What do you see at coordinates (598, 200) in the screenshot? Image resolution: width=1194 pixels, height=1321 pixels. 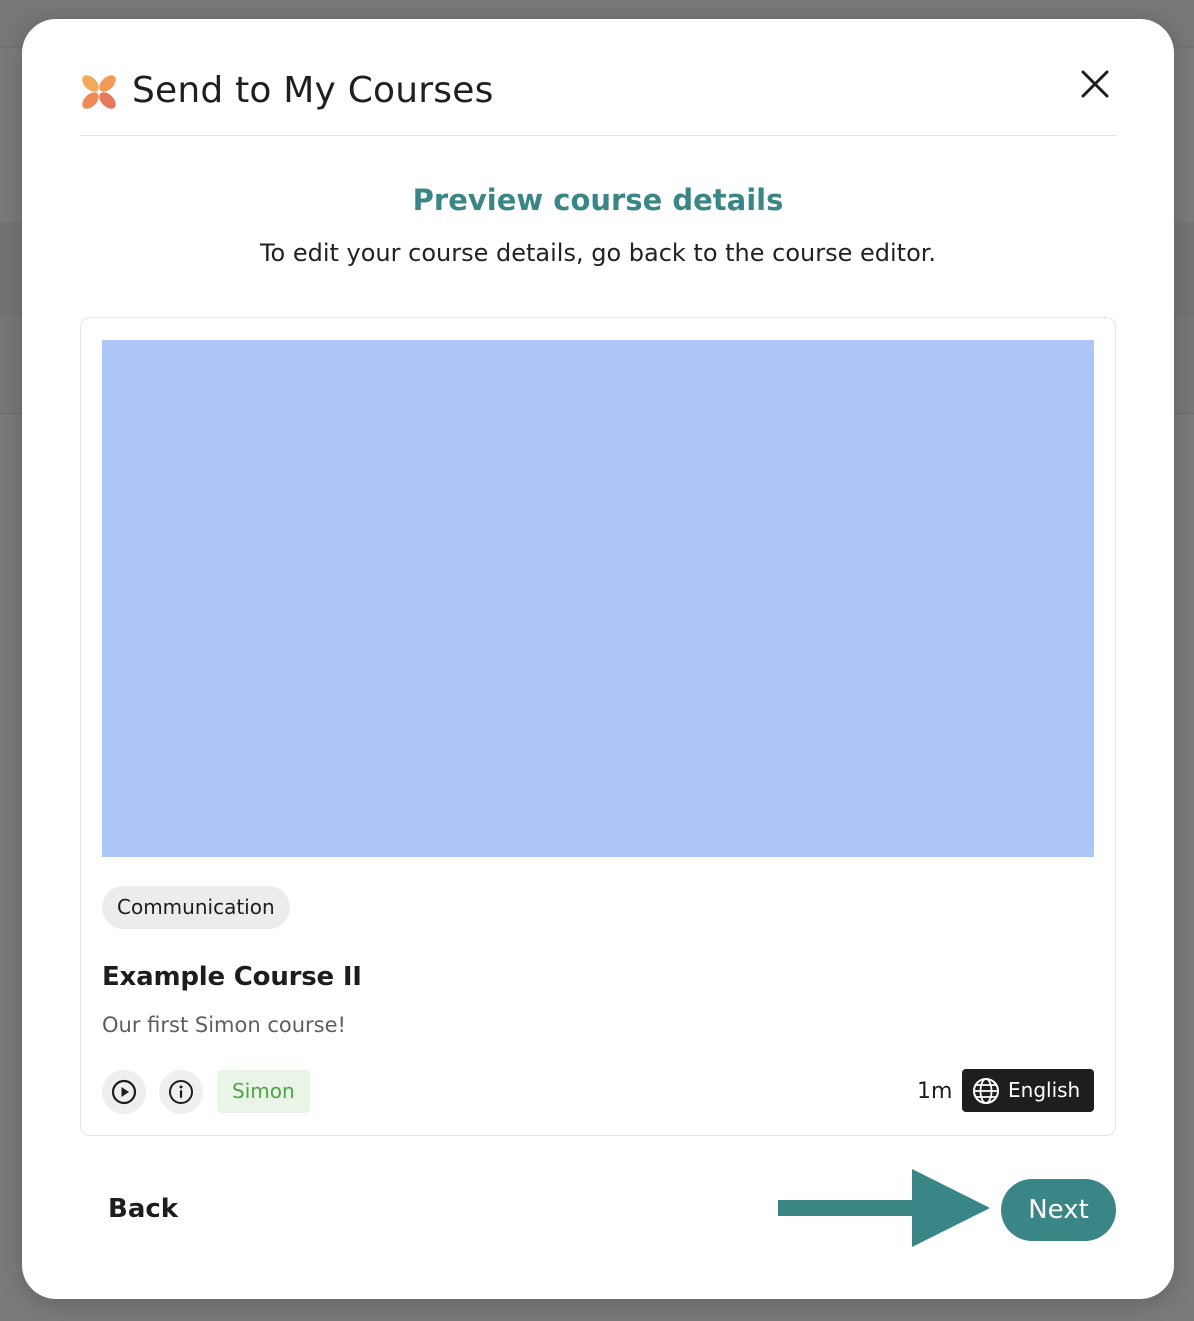 I see `preview-heading: Preview course details` at bounding box center [598, 200].